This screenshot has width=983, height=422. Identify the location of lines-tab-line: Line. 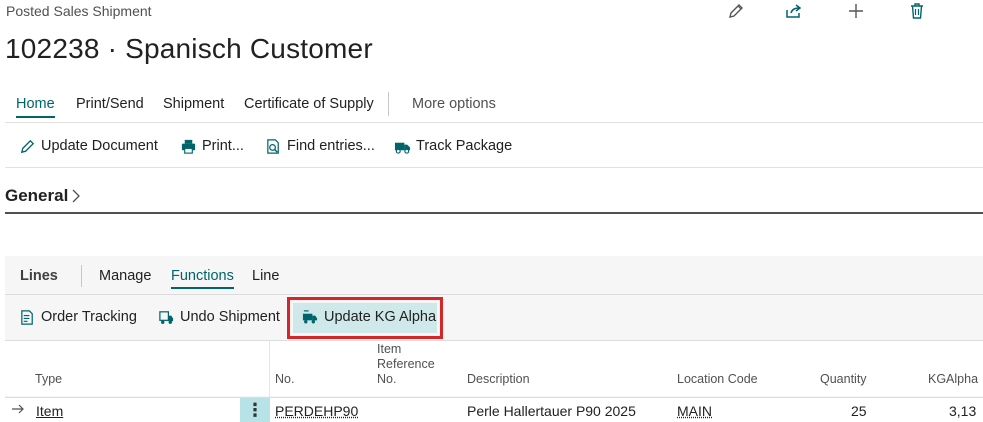
(265, 276).